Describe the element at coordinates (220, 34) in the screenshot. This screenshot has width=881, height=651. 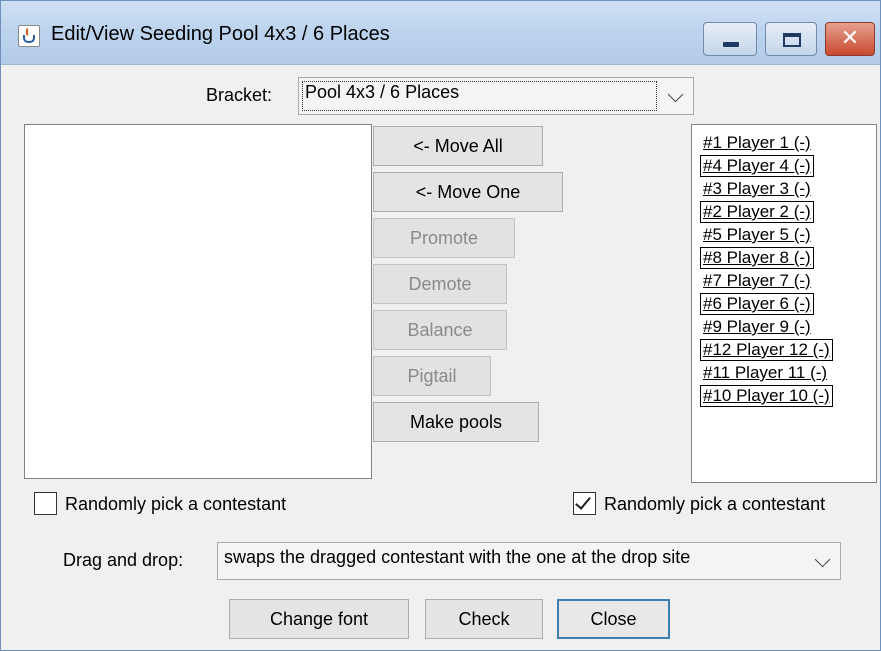
I see `window-title: Edit/View Seeding Pool 4x3 / 6 Places` at that location.